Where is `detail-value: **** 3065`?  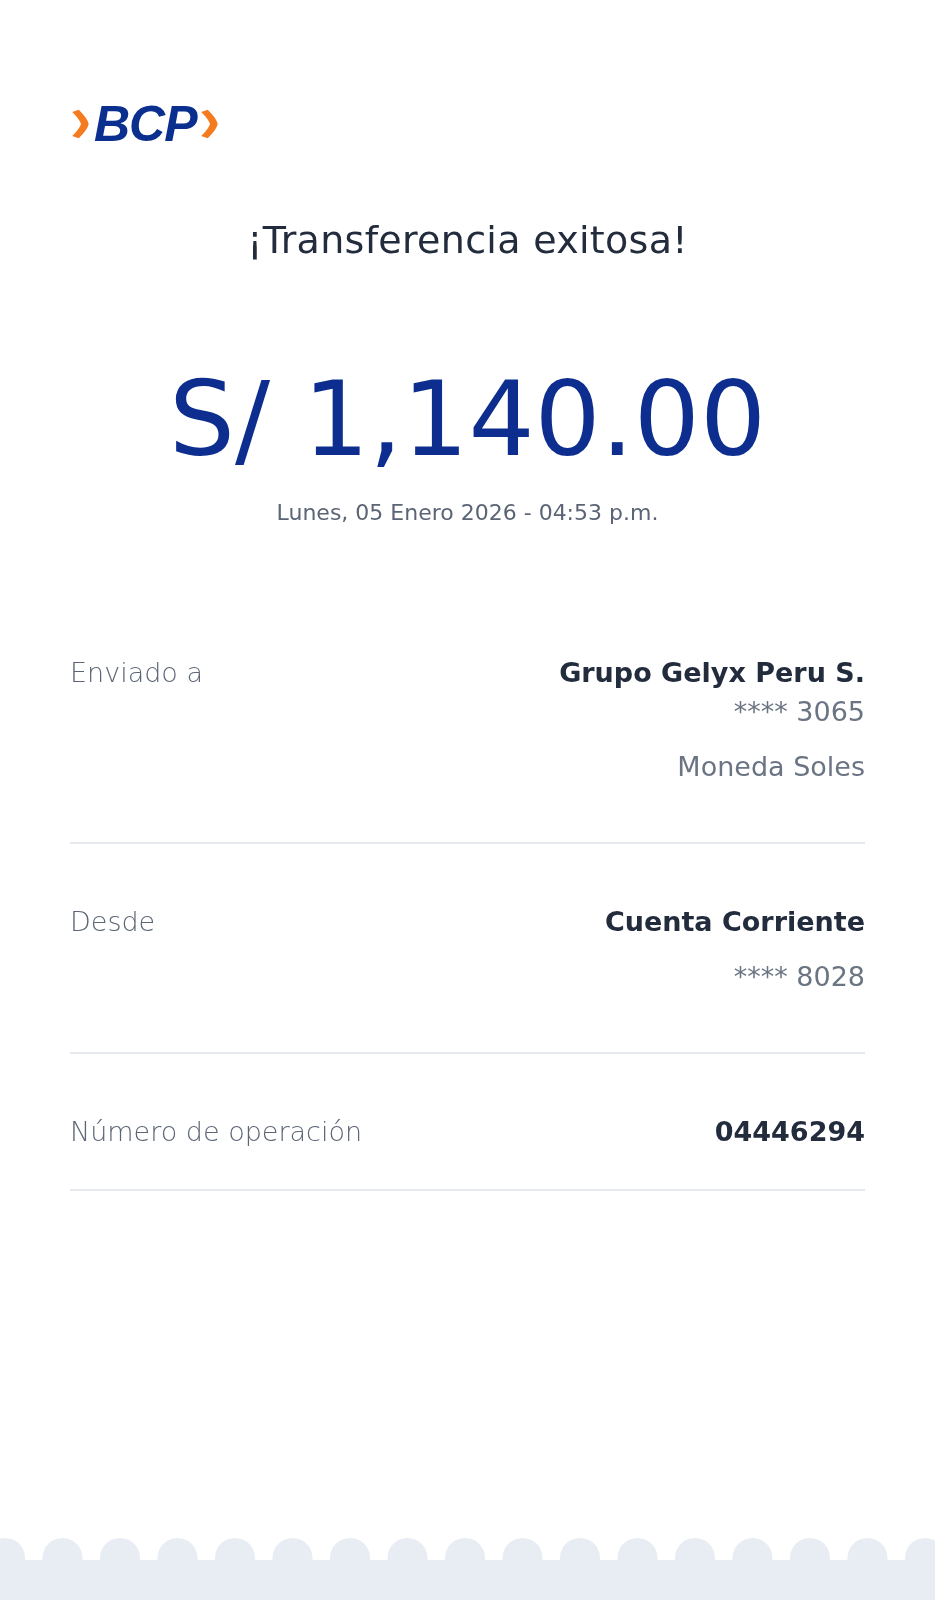 detail-value: **** 3065 is located at coordinates (799, 712).